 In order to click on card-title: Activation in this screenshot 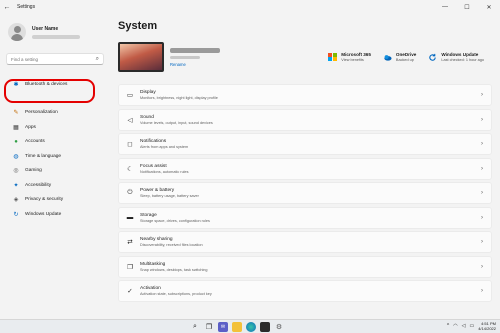, I will do `click(150, 288)`.